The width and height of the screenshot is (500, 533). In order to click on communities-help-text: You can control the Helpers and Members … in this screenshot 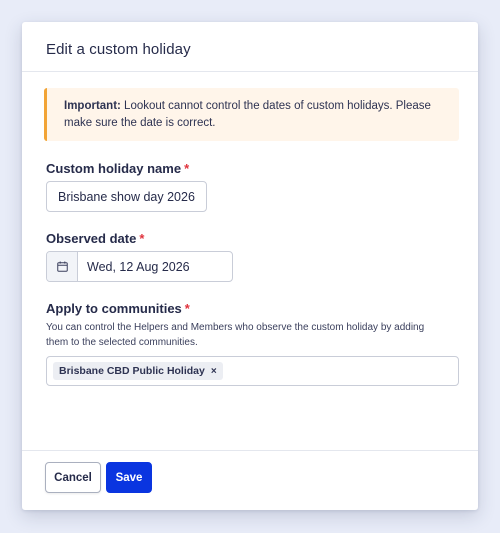, I will do `click(235, 335)`.